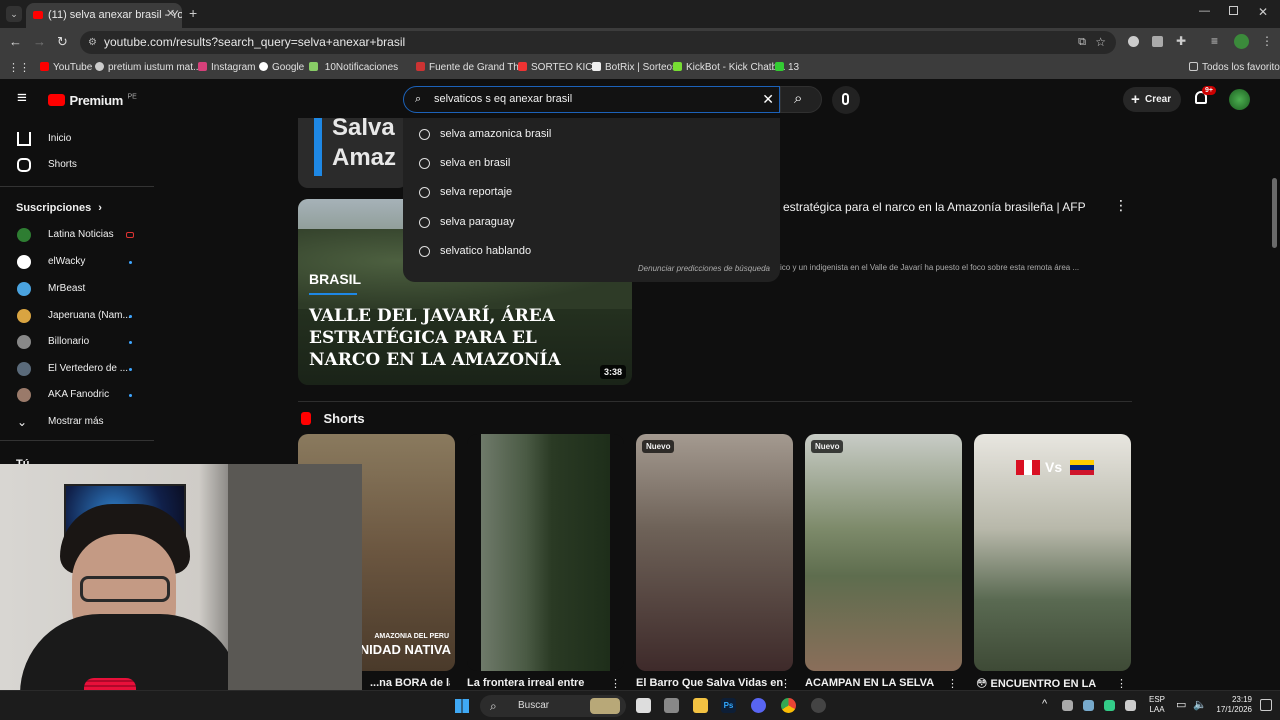  Describe the element at coordinates (193, 13) in the screenshot. I see `new-tab-button: +` at that location.